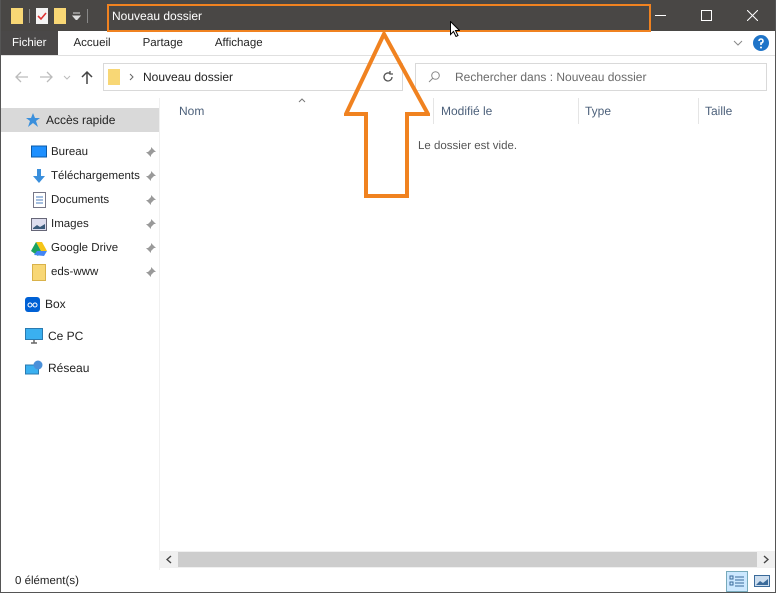 This screenshot has height=593, width=776. Describe the element at coordinates (39, 248) in the screenshot. I see `drive-icon` at that location.